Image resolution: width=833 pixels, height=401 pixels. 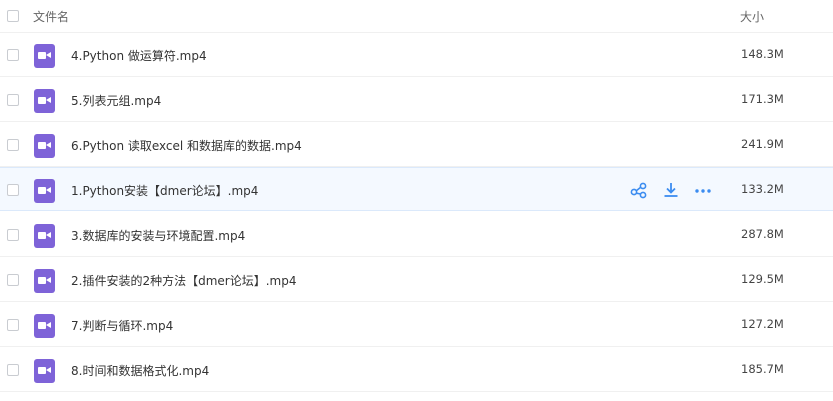 I want to click on file-name: 1.Python安装【dmer论坛】.mp4, so click(x=164, y=190).